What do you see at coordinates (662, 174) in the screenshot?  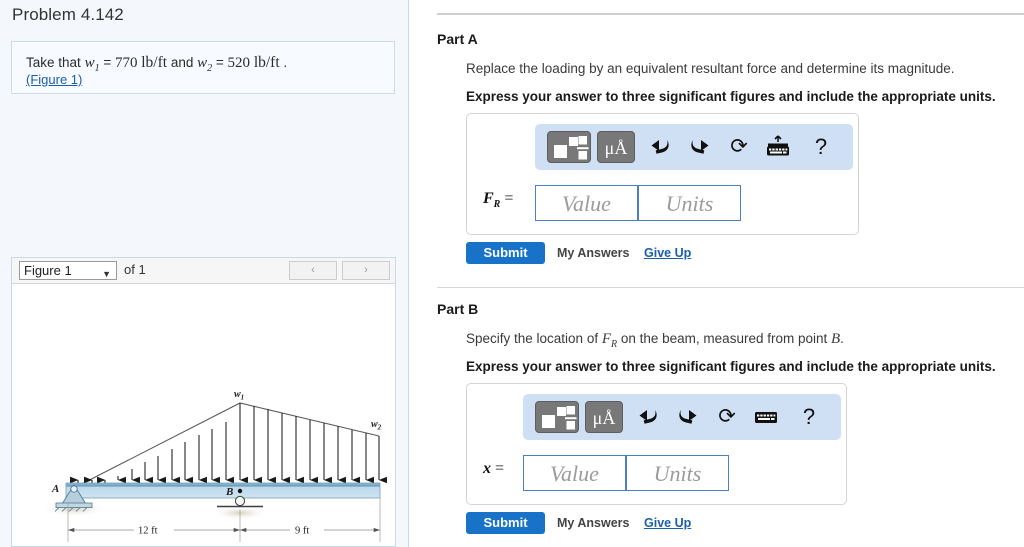 I see `part-a-answer-box: μÅ ⟳ ? FR = Value Units` at bounding box center [662, 174].